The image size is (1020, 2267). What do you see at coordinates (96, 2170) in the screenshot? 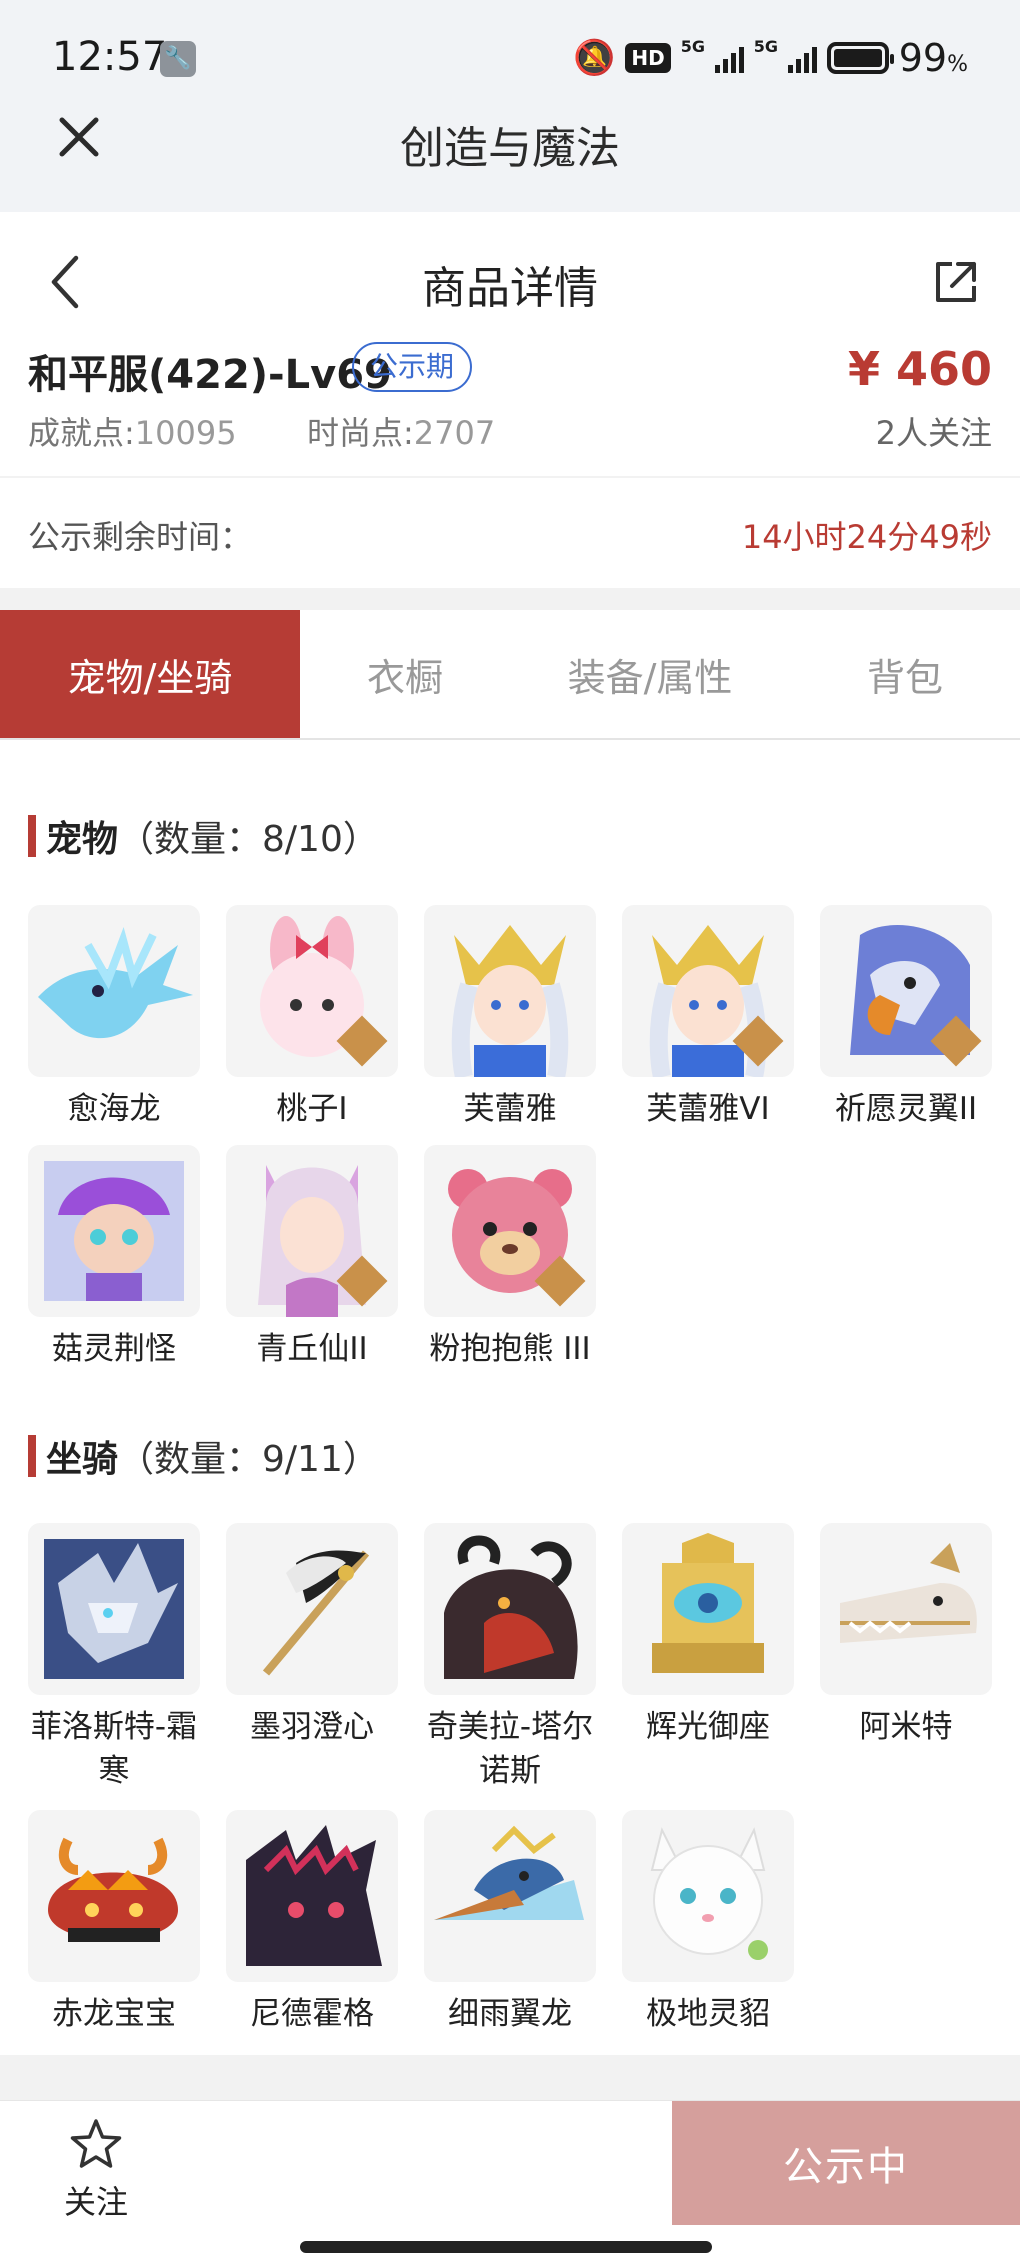
I see `follow-button: 关注` at bounding box center [96, 2170].